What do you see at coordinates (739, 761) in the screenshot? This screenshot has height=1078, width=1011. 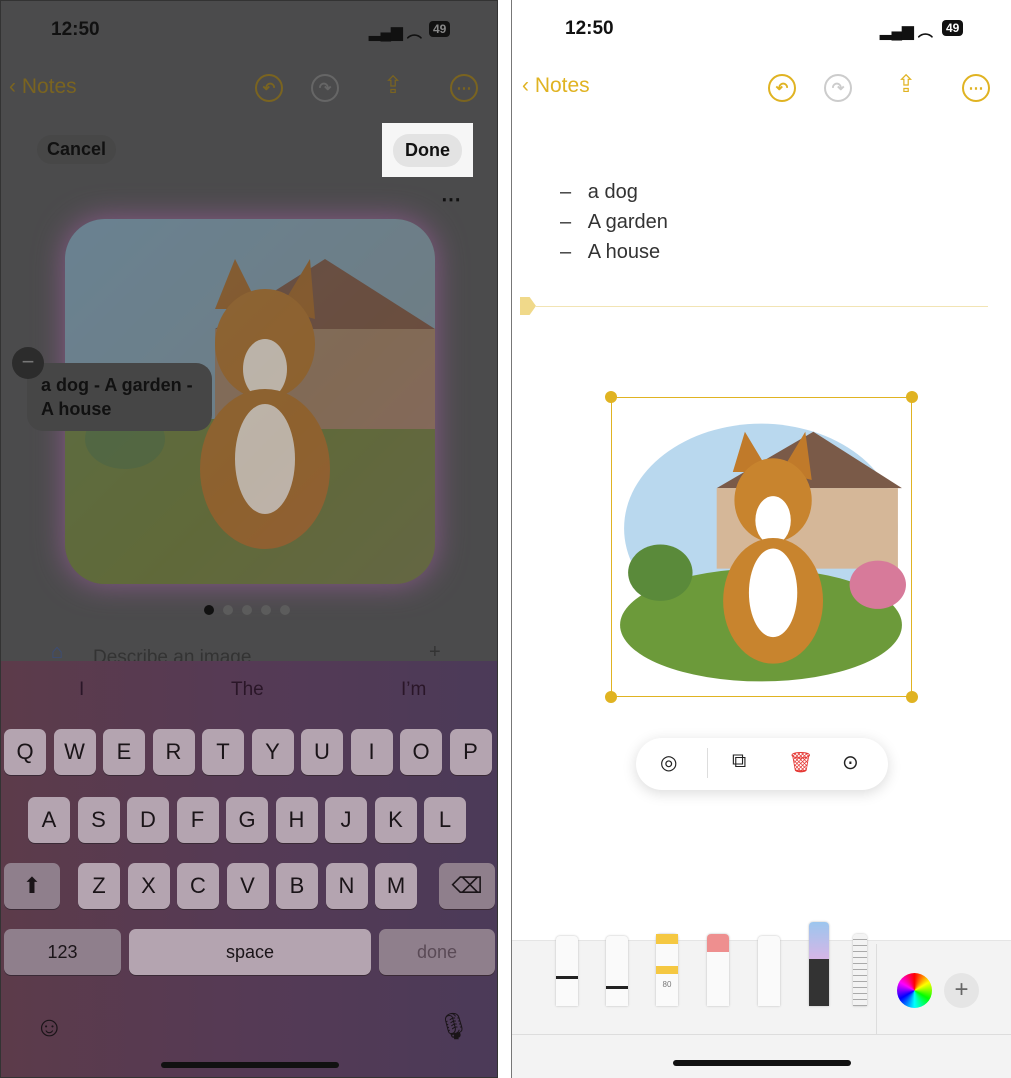 I see `duplicate-icon: ⧉` at bounding box center [739, 761].